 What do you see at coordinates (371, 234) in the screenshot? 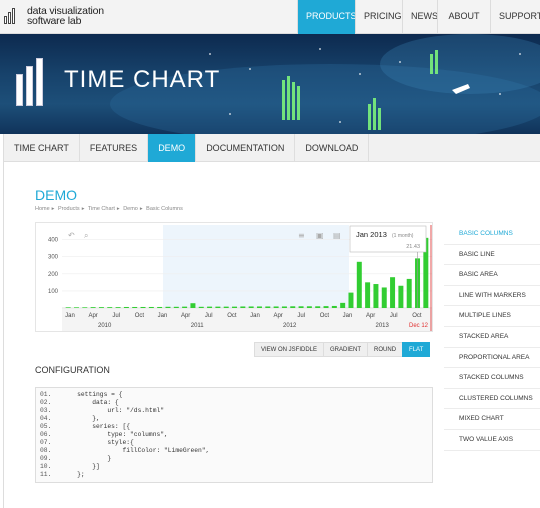
I see `tooltip-title: Jan 2013` at bounding box center [371, 234].